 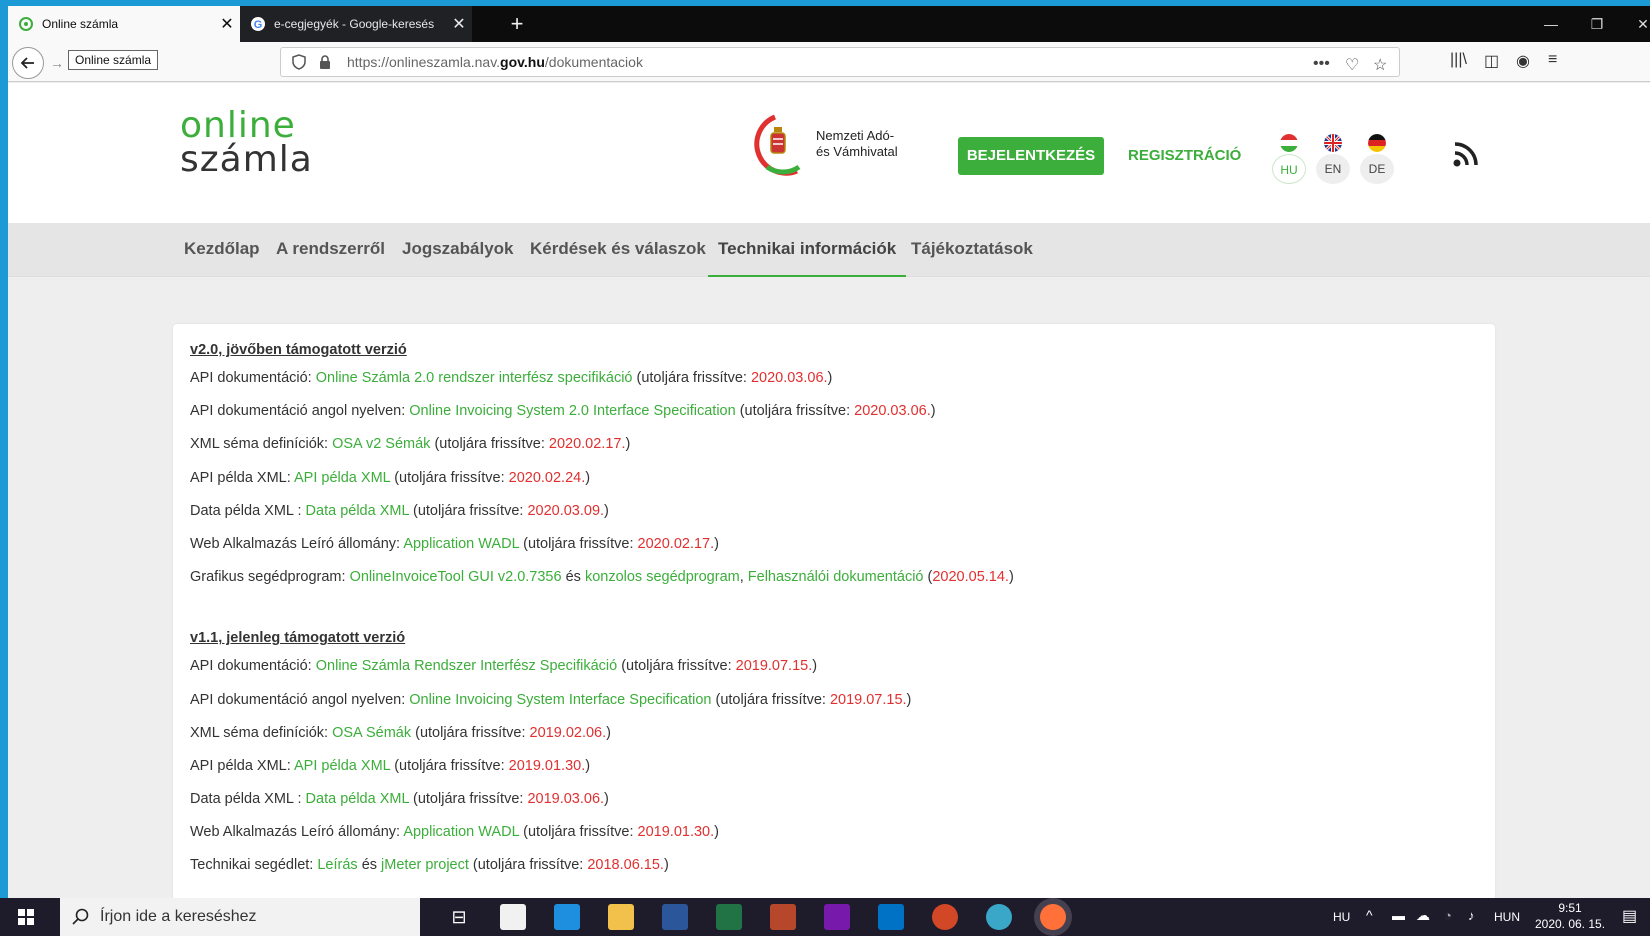 What do you see at coordinates (621, 917) in the screenshot?
I see `file-explorer-icon` at bounding box center [621, 917].